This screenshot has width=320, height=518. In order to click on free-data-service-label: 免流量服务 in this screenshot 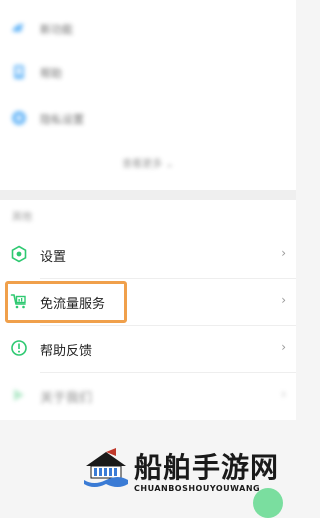, I will do `click(73, 304)`.